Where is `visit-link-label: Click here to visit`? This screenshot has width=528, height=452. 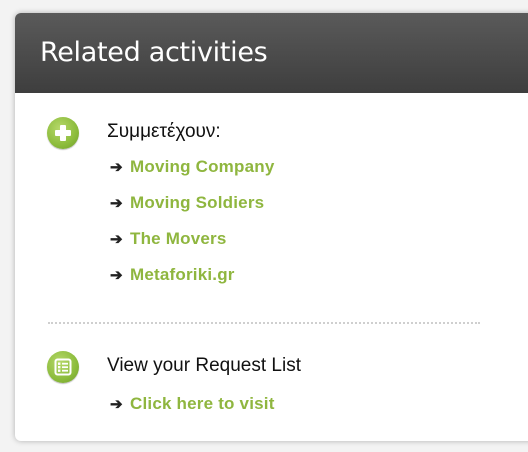
visit-link-label: Click here to visit is located at coordinates (202, 403).